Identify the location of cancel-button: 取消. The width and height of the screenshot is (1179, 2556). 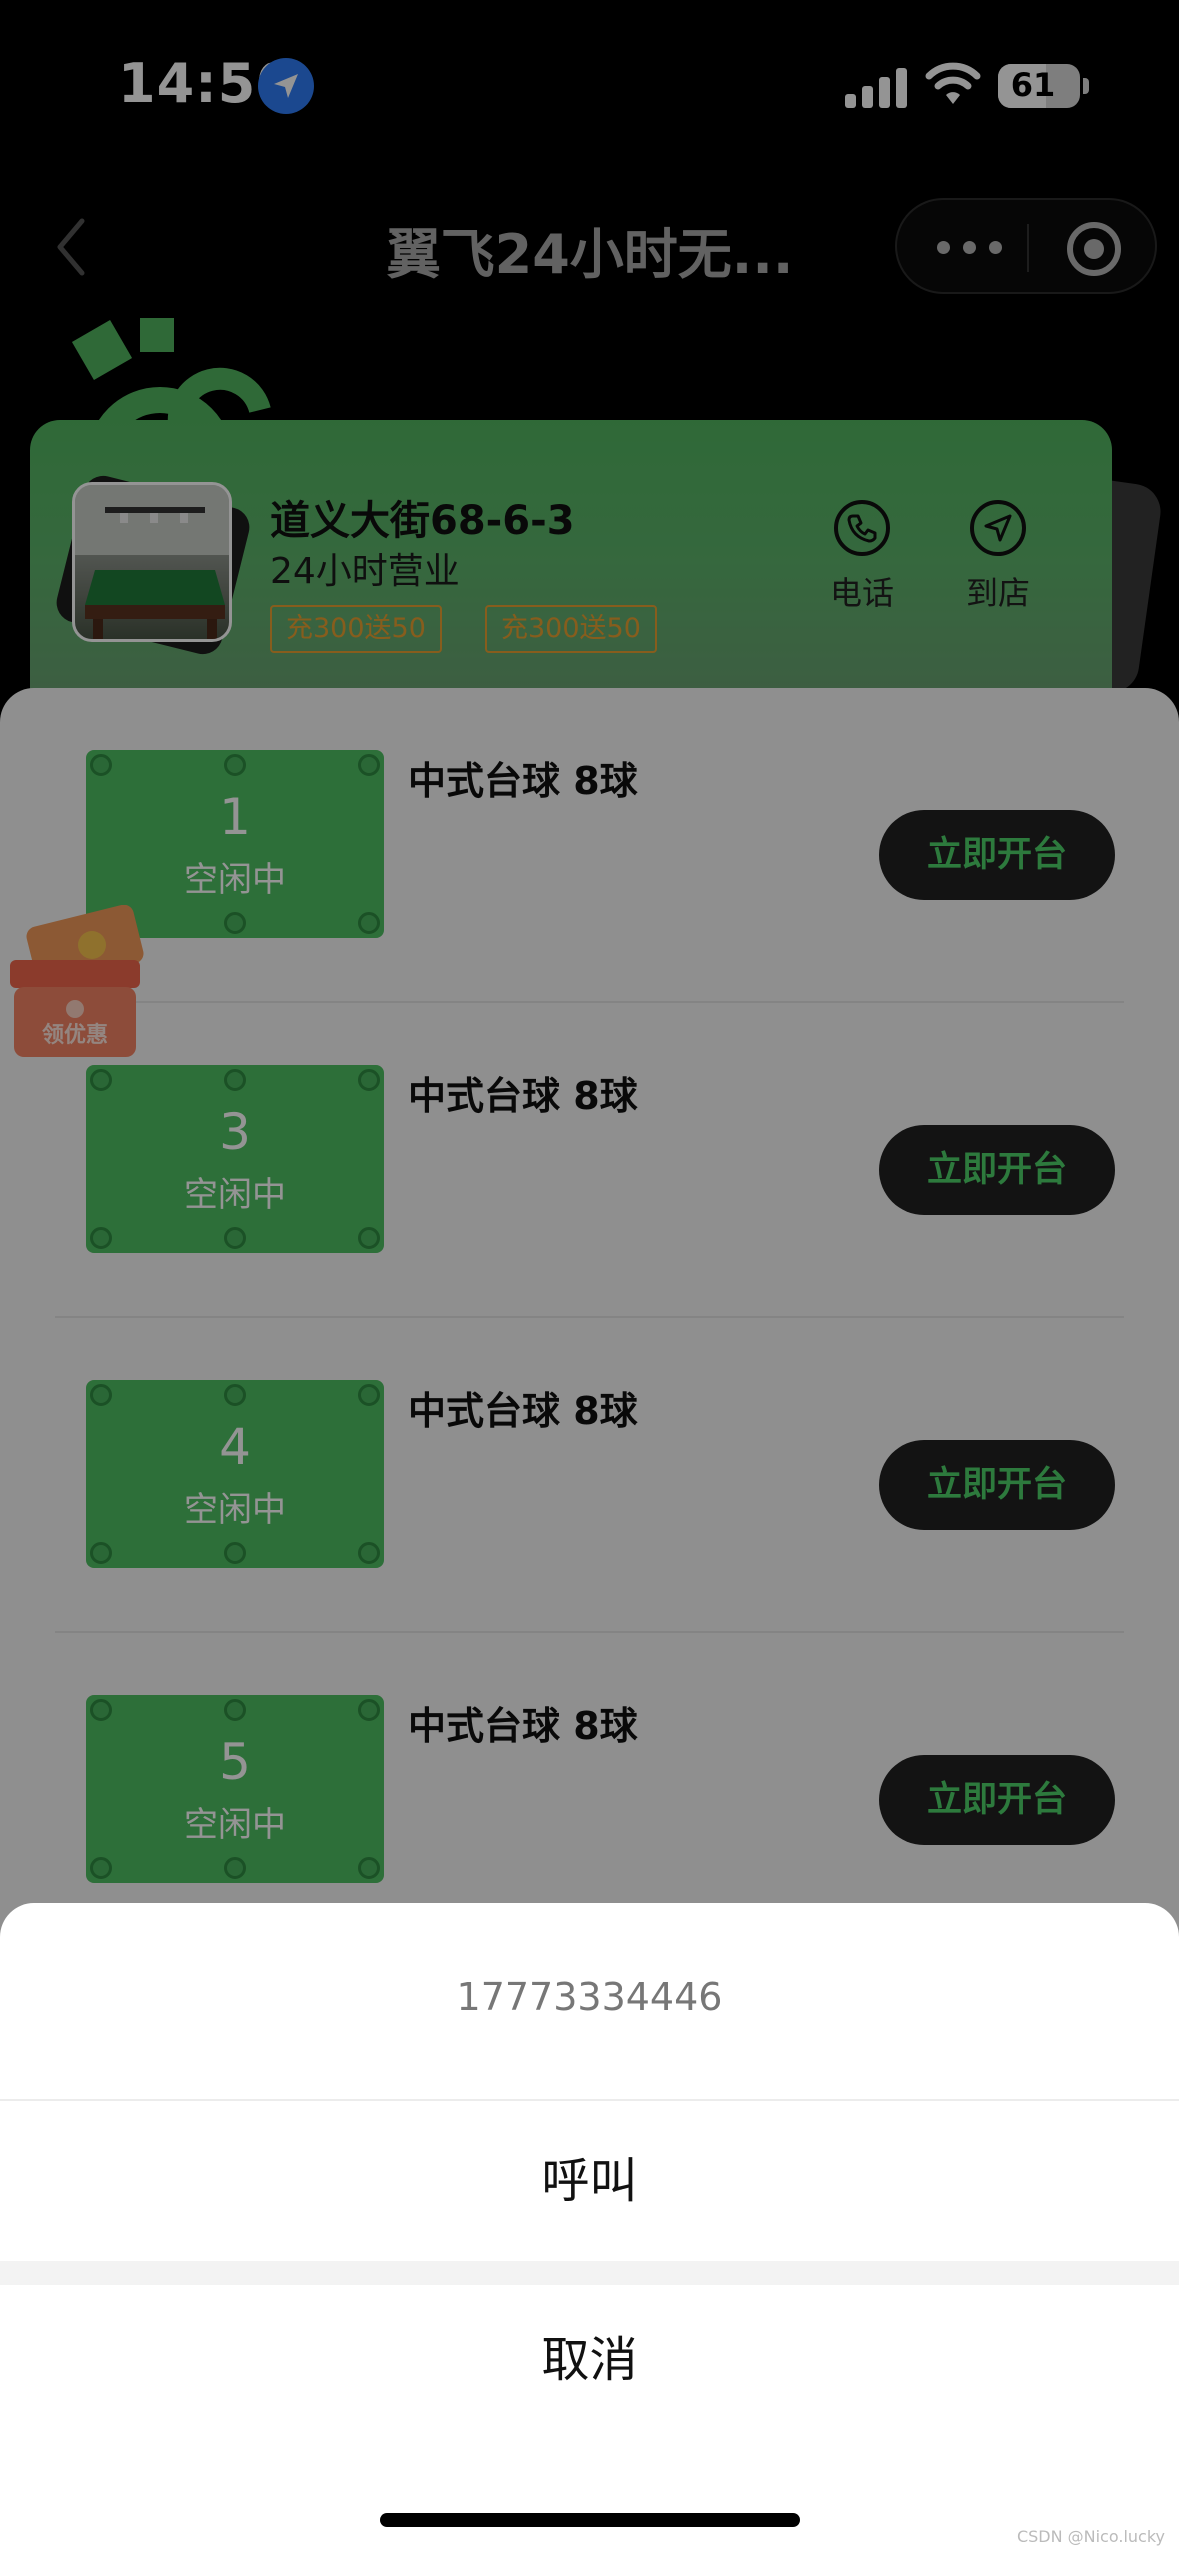
(589, 2360).